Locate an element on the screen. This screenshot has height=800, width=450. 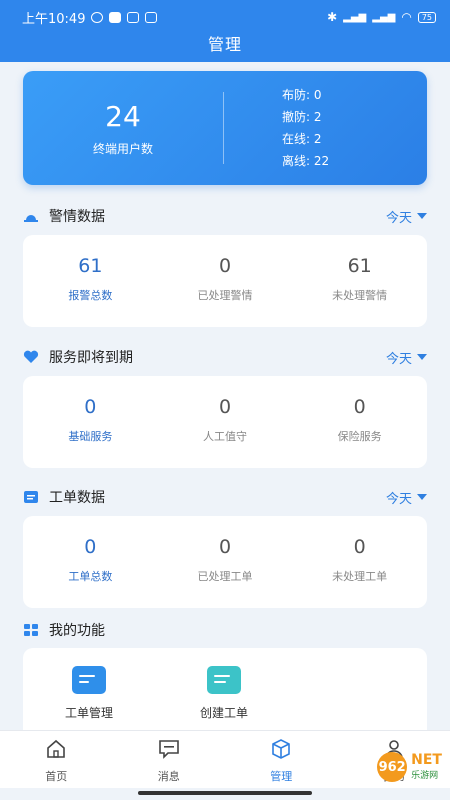
workorder-manage-icon is located at coordinates (89, 680).